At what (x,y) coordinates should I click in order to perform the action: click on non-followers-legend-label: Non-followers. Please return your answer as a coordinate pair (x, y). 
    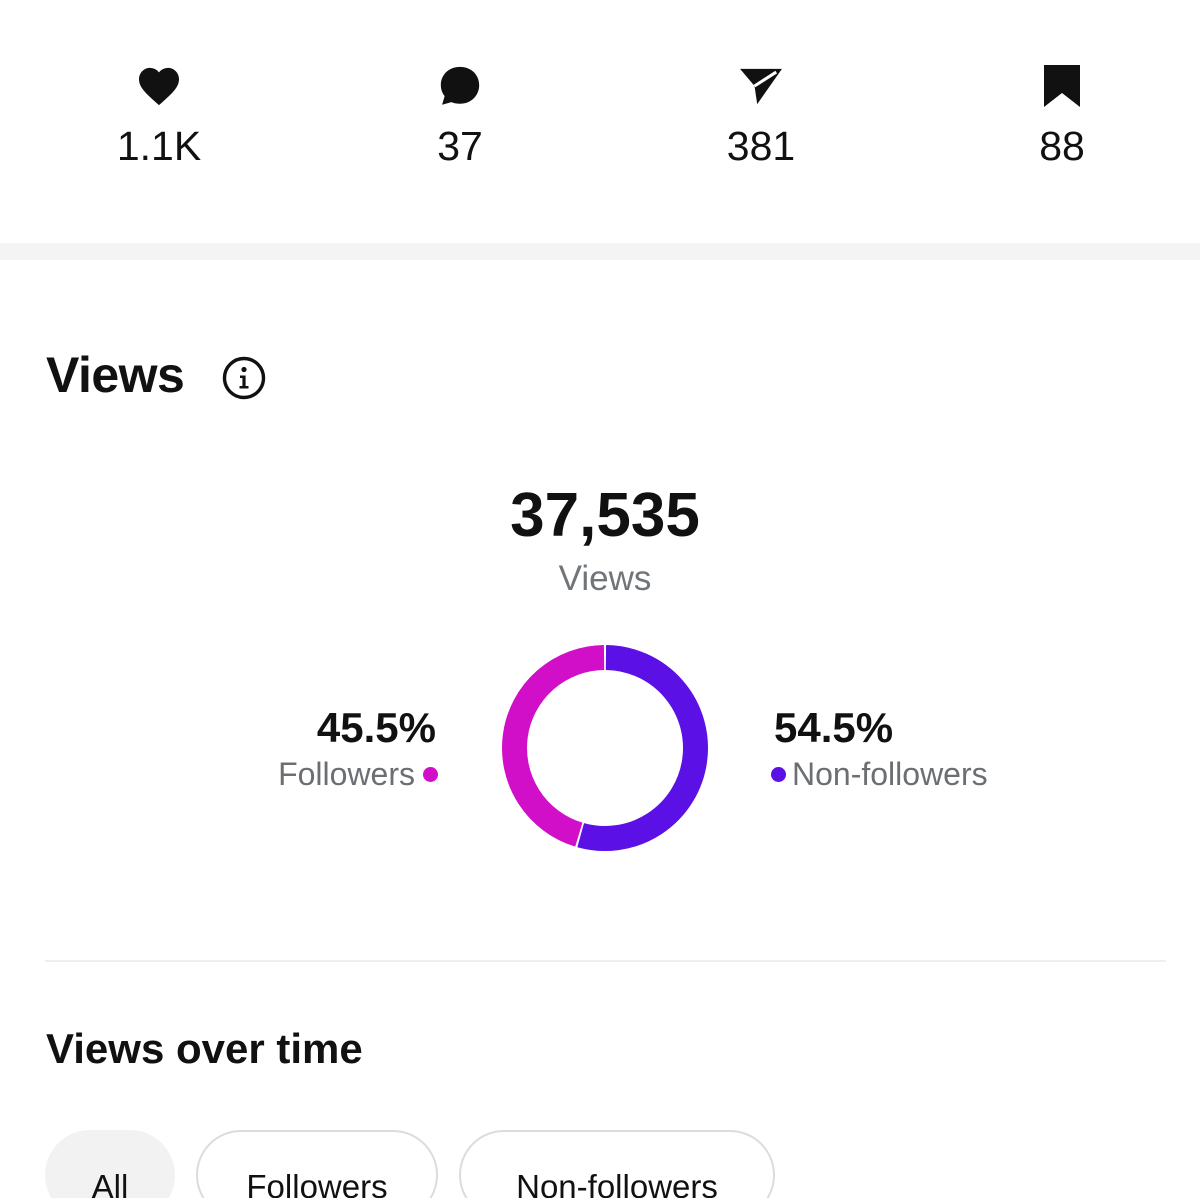
    Looking at the image, I should click on (890, 774).